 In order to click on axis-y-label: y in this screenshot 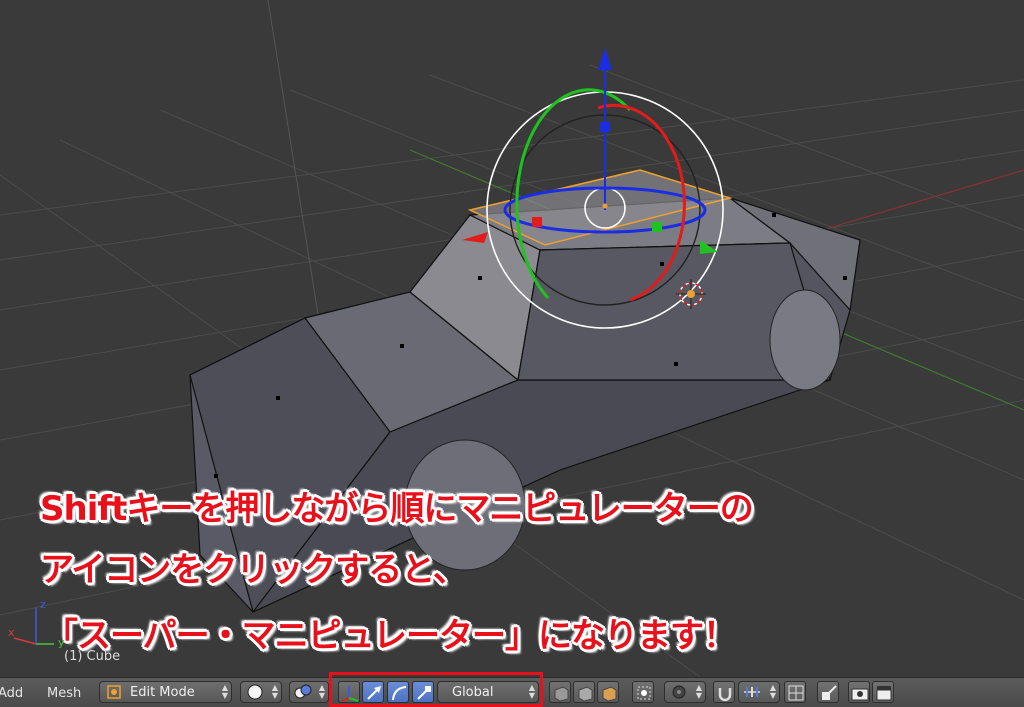, I will do `click(61, 642)`.